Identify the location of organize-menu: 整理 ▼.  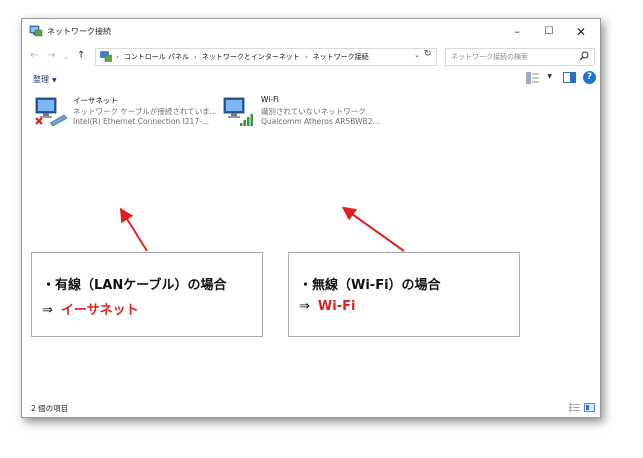
(45, 79).